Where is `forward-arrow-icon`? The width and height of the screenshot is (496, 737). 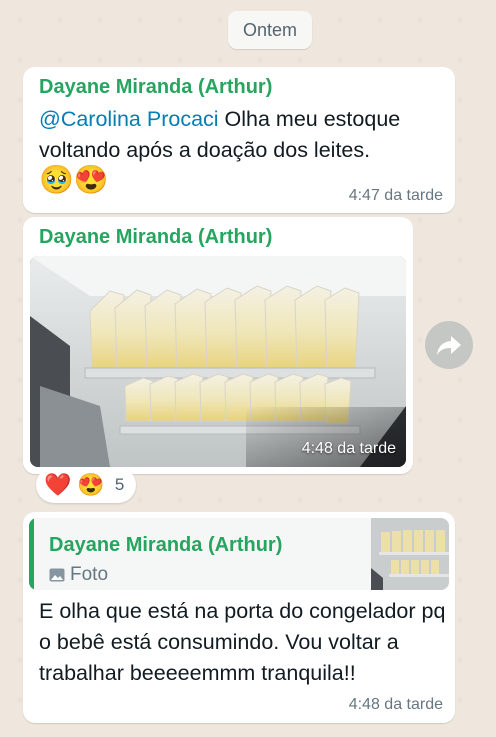
forward-arrow-icon is located at coordinates (449, 345).